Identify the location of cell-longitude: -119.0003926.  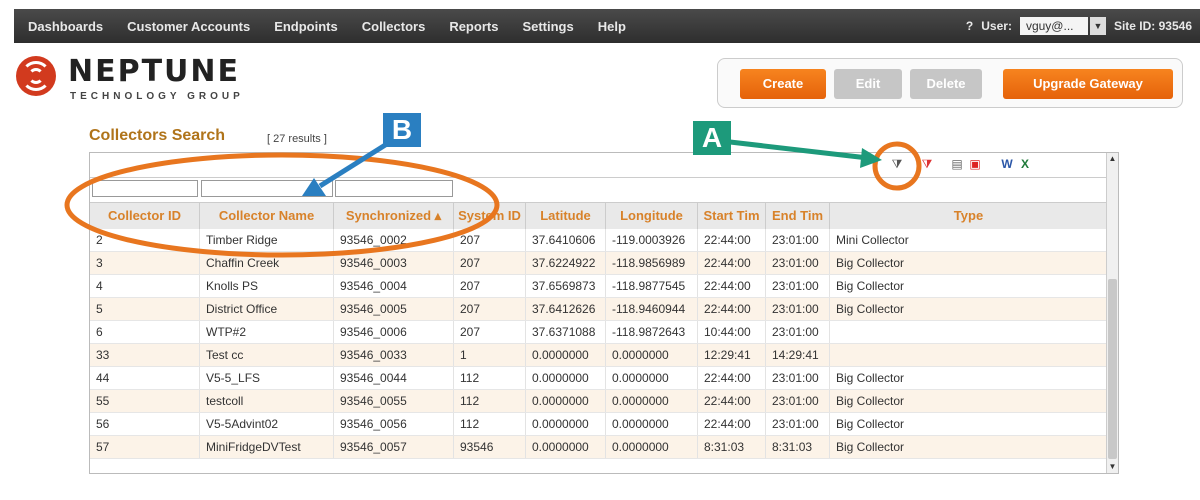
(652, 240).